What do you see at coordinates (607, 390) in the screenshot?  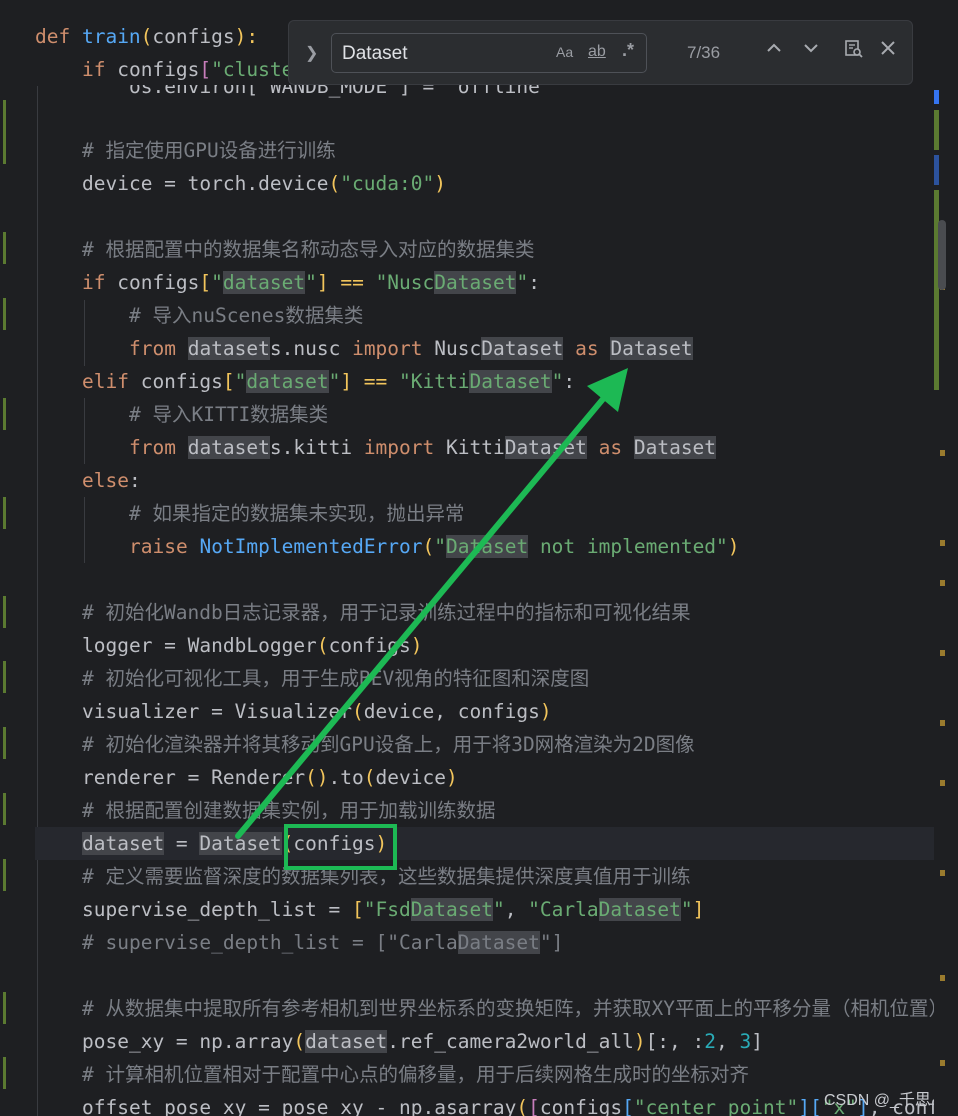 I see `annotation-arrowhead` at bounding box center [607, 390].